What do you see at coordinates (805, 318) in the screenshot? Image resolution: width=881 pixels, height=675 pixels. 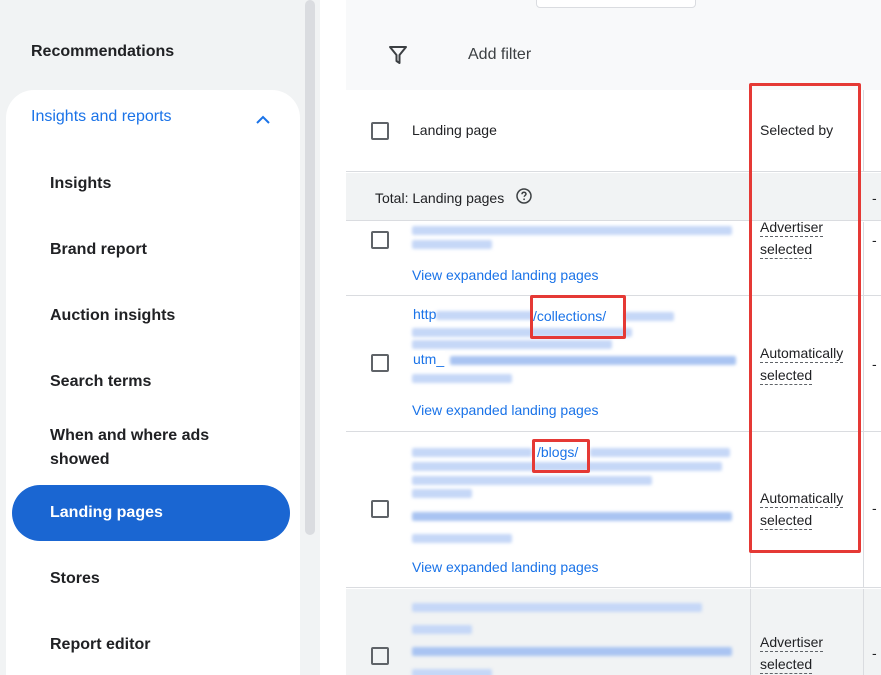 I see `annotation-box-selected-by` at bounding box center [805, 318].